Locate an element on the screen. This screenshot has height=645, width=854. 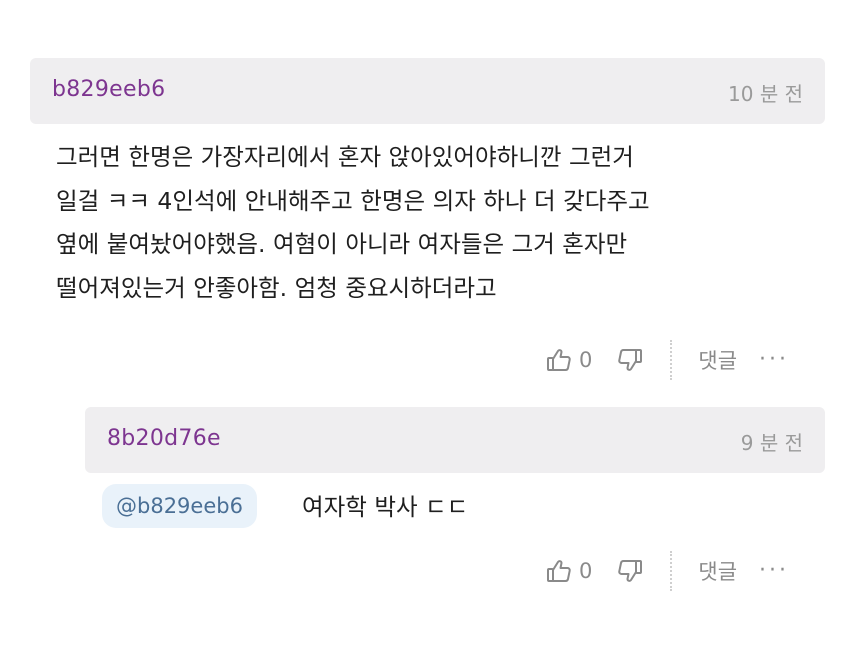
reply-timestamp: 9 분 전 is located at coordinates (771, 443).